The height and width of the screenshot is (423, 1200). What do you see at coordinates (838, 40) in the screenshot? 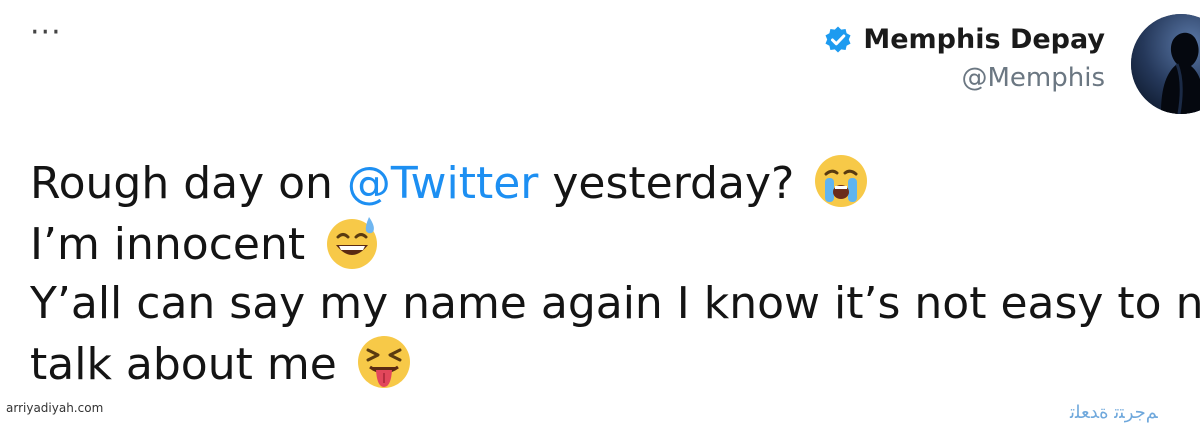
I see `verified-badge-icon` at bounding box center [838, 40].